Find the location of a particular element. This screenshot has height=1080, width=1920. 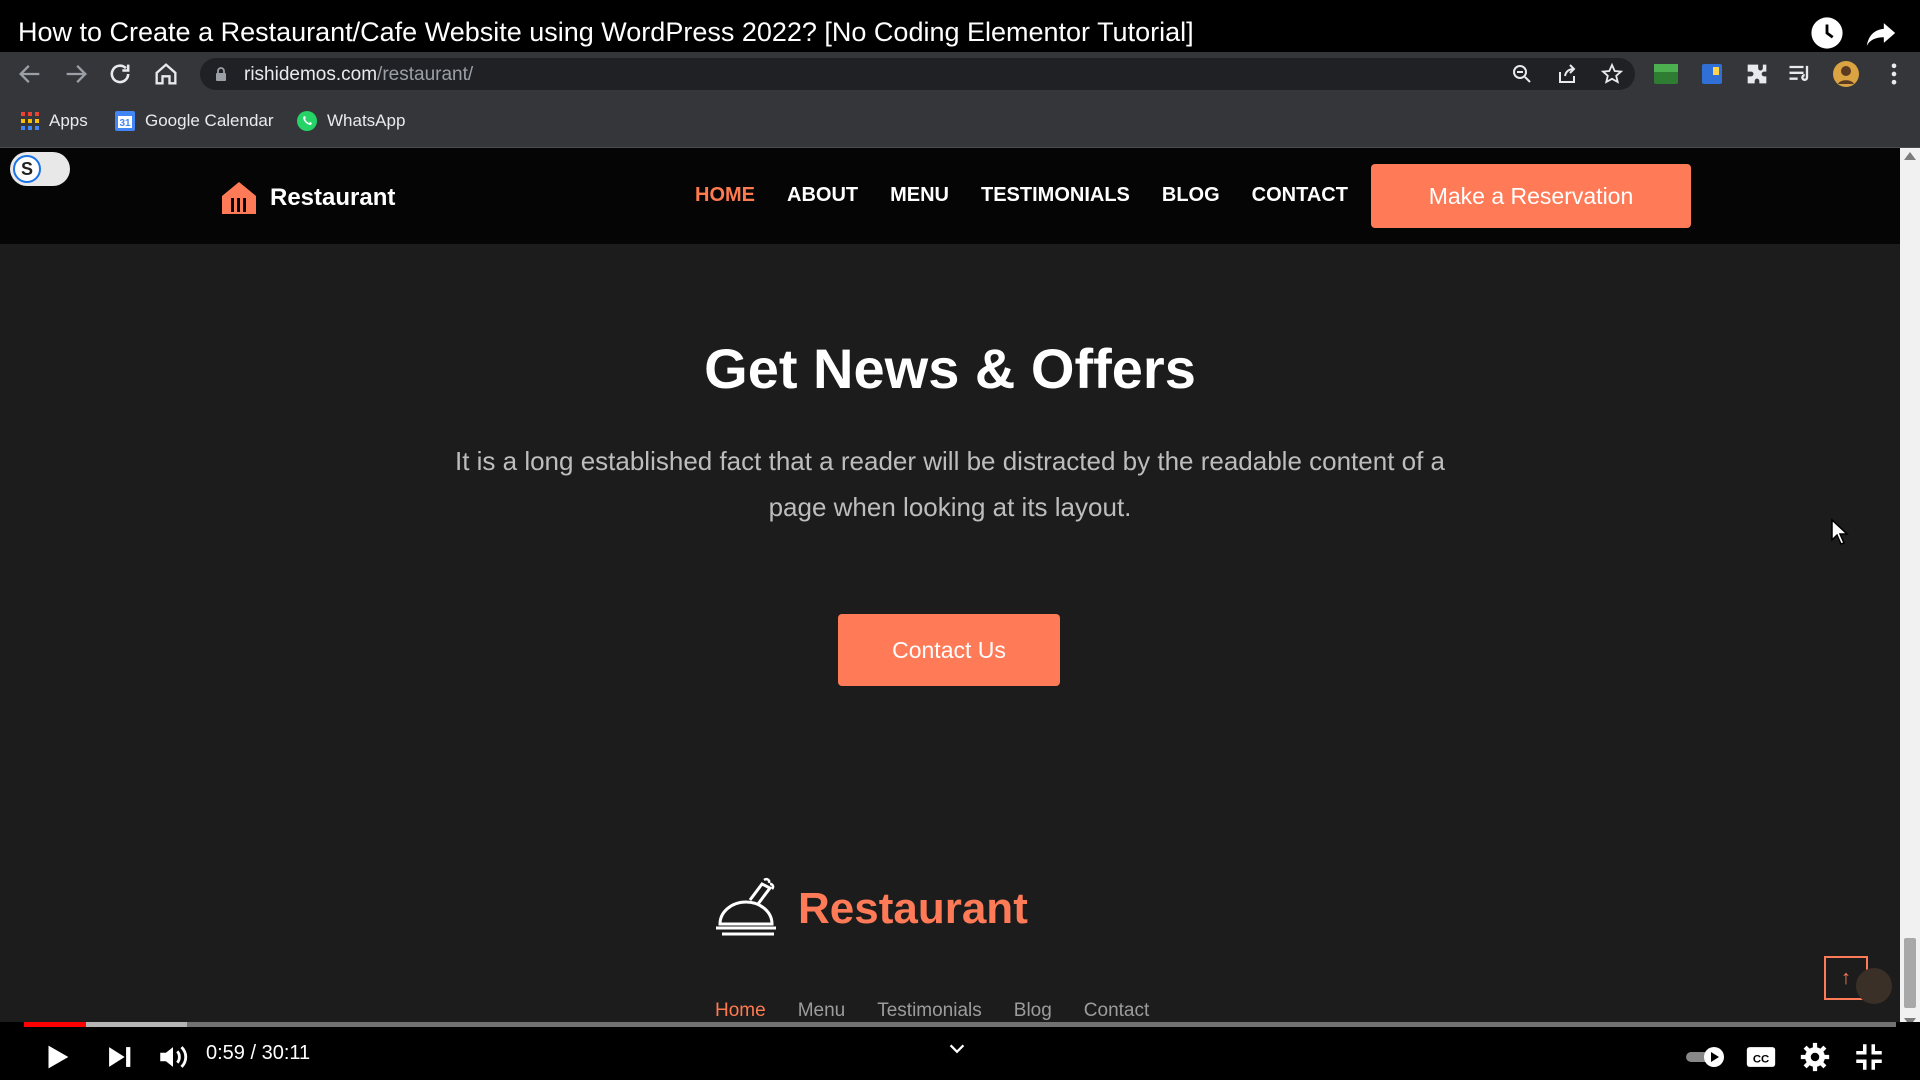

whatsapp-icon is located at coordinates (307, 121).